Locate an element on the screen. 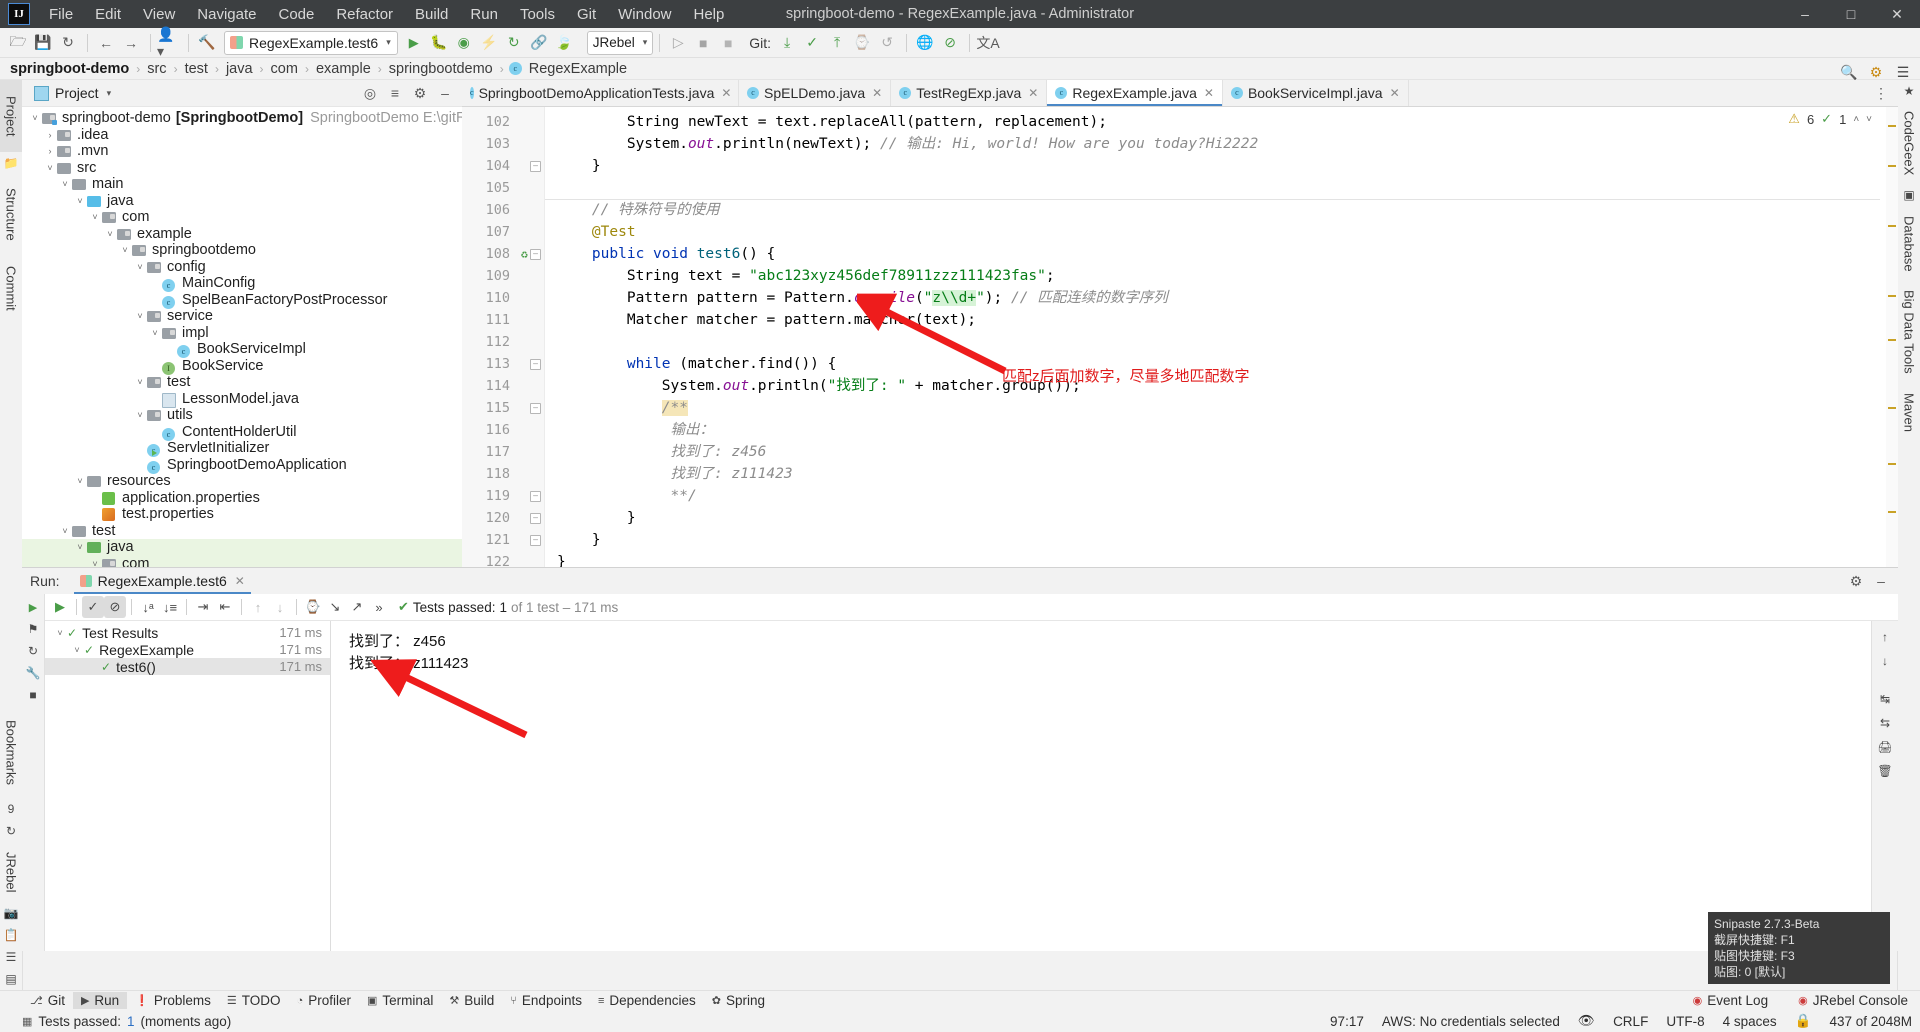  commit-icon: ✓ is located at coordinates (812, 43).